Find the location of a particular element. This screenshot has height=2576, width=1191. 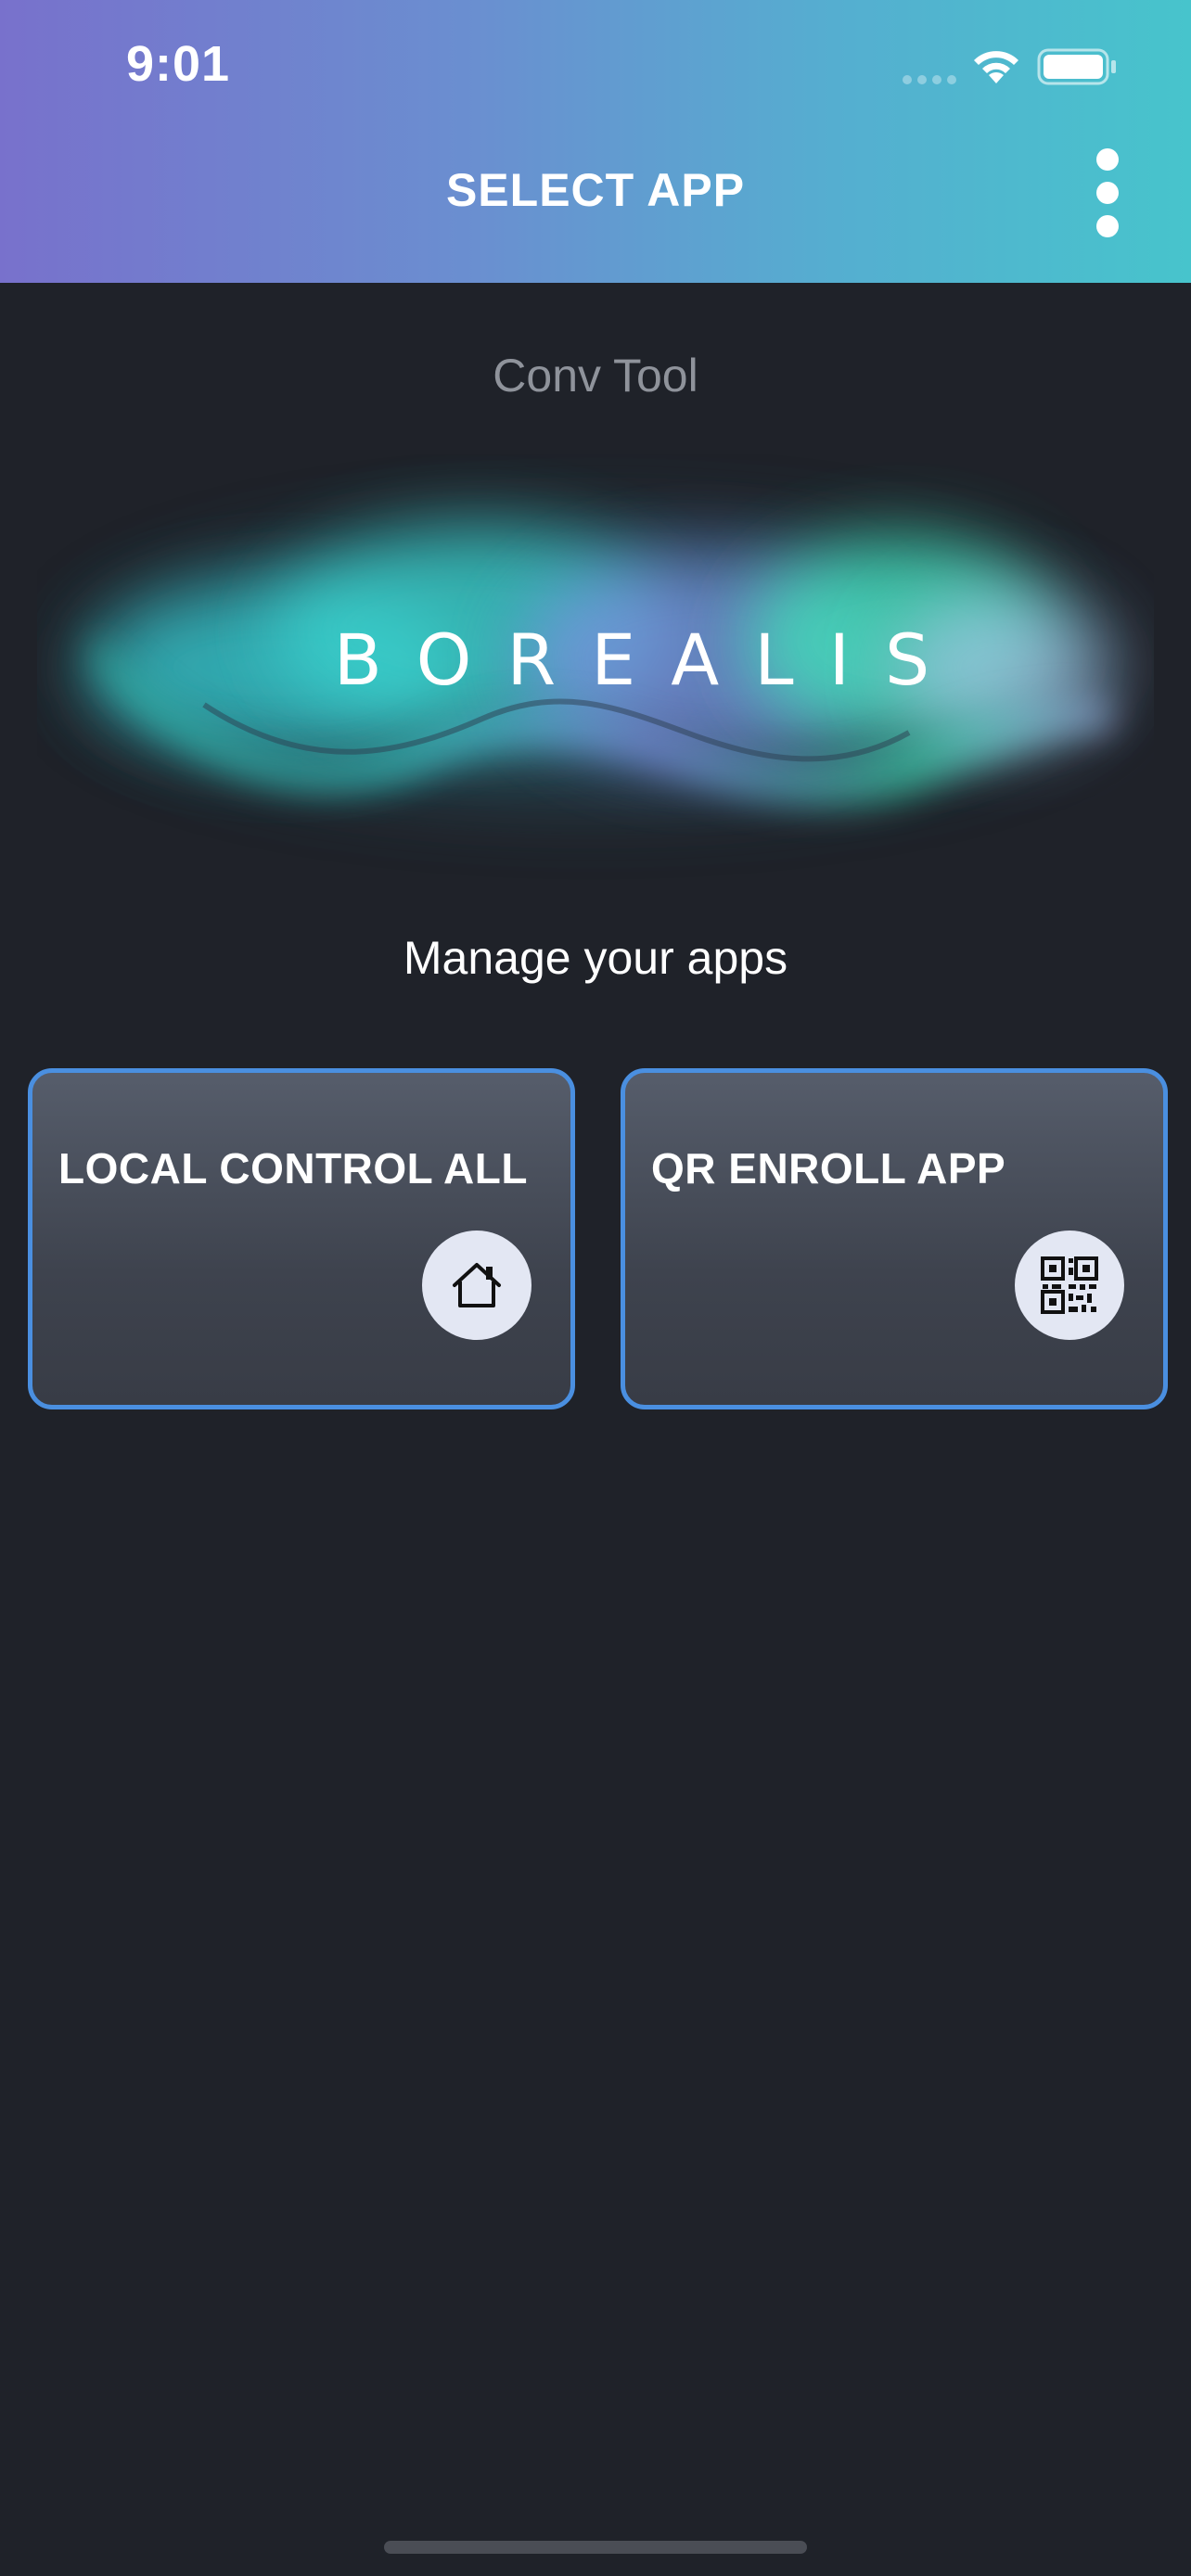

local-control-all-card: LOCAL CONTROL ALL is located at coordinates (301, 1238).